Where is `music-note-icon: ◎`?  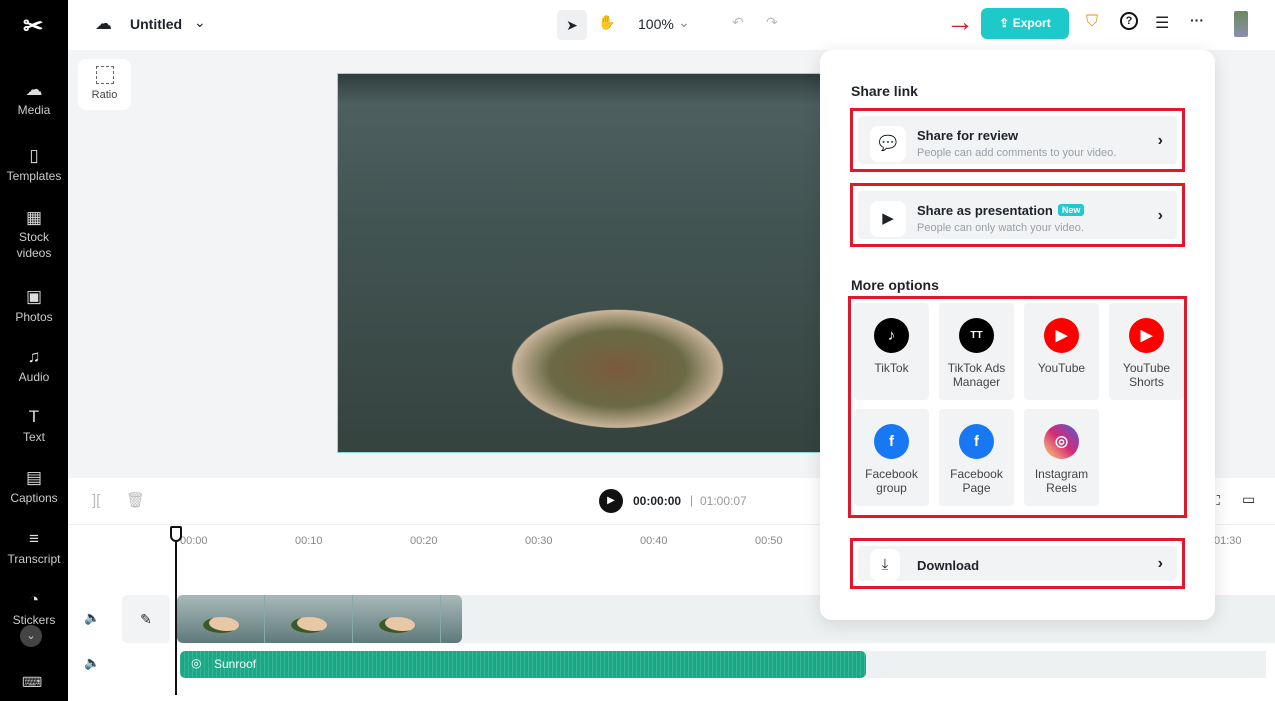
music-note-icon: ◎ is located at coordinates (196, 663).